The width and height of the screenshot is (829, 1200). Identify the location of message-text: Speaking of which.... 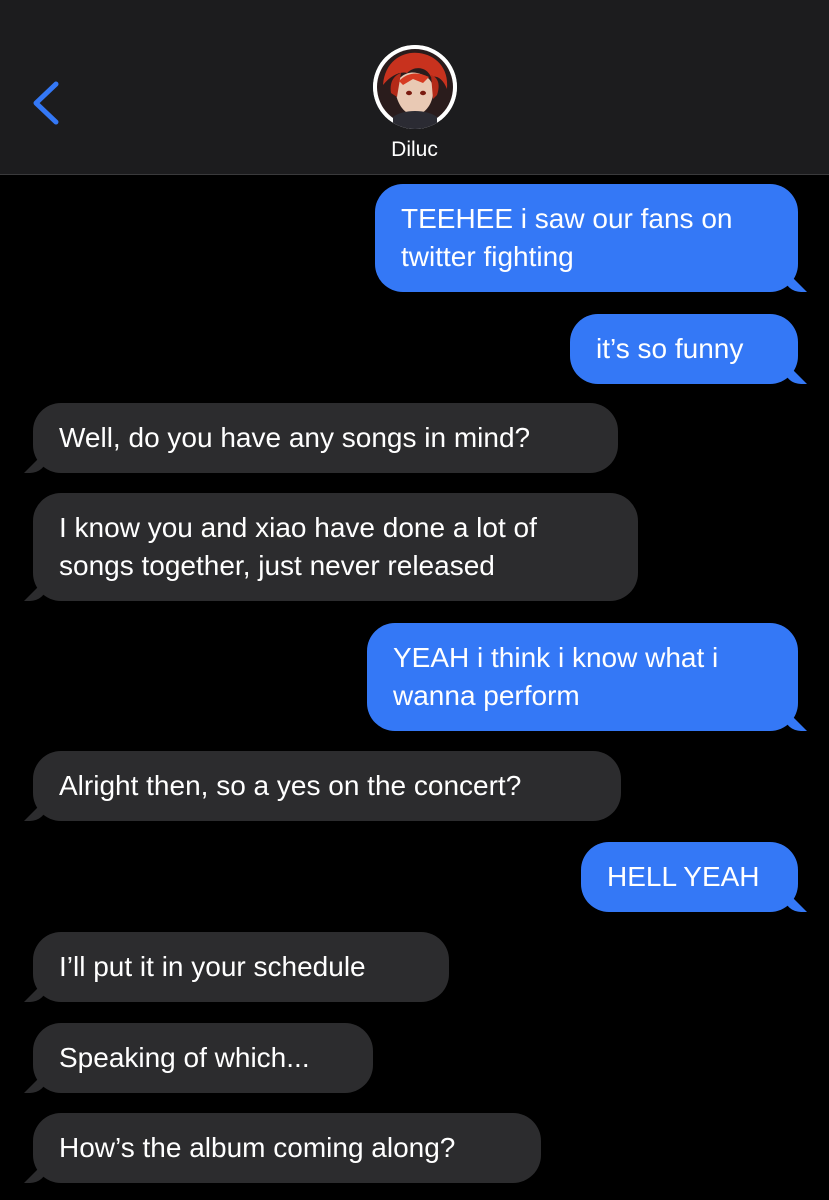
(184, 1057).